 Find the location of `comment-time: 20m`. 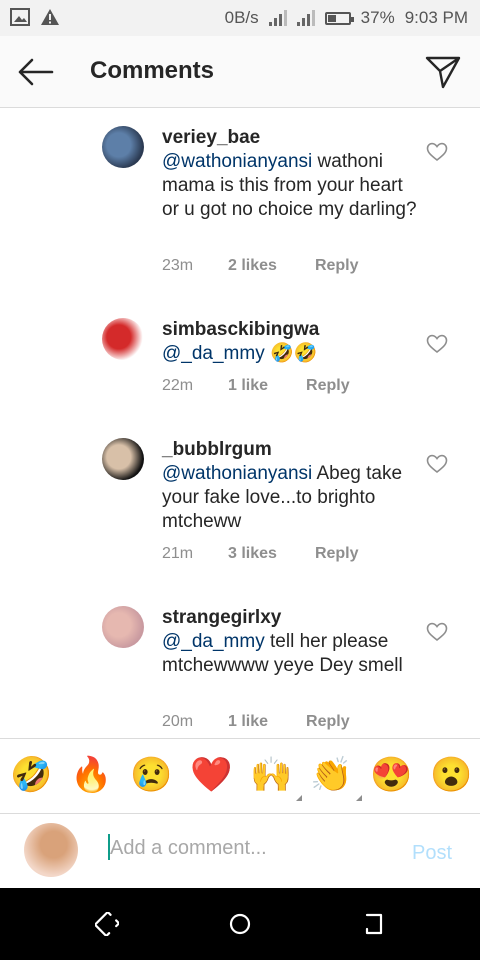

comment-time: 20m is located at coordinates (178, 721).